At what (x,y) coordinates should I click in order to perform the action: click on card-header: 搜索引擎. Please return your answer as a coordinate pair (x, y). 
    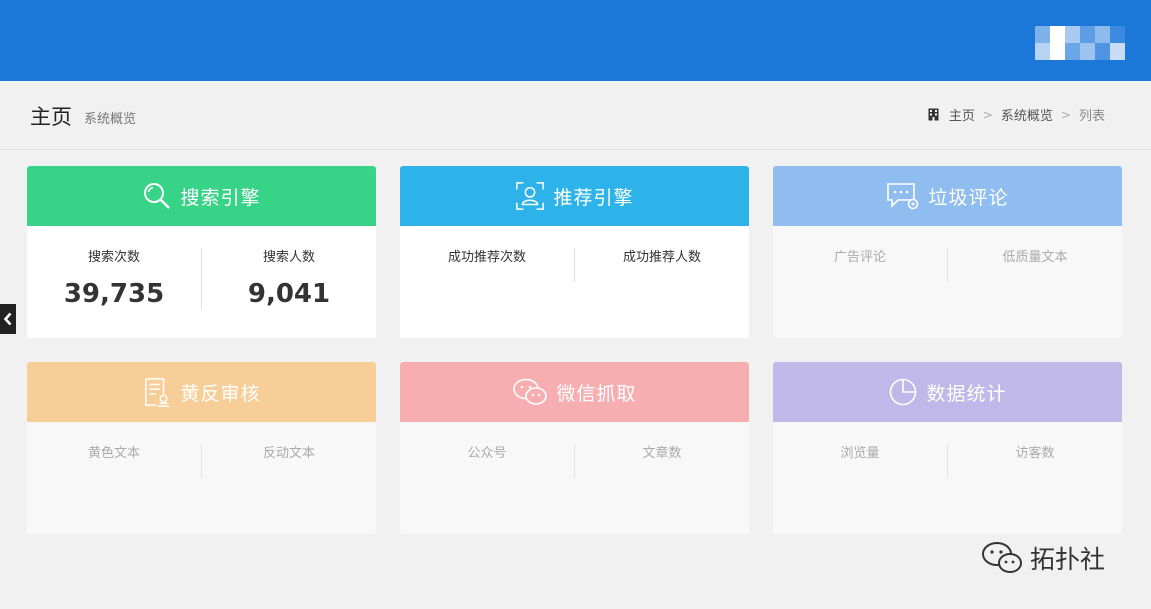
    Looking at the image, I should click on (201, 196).